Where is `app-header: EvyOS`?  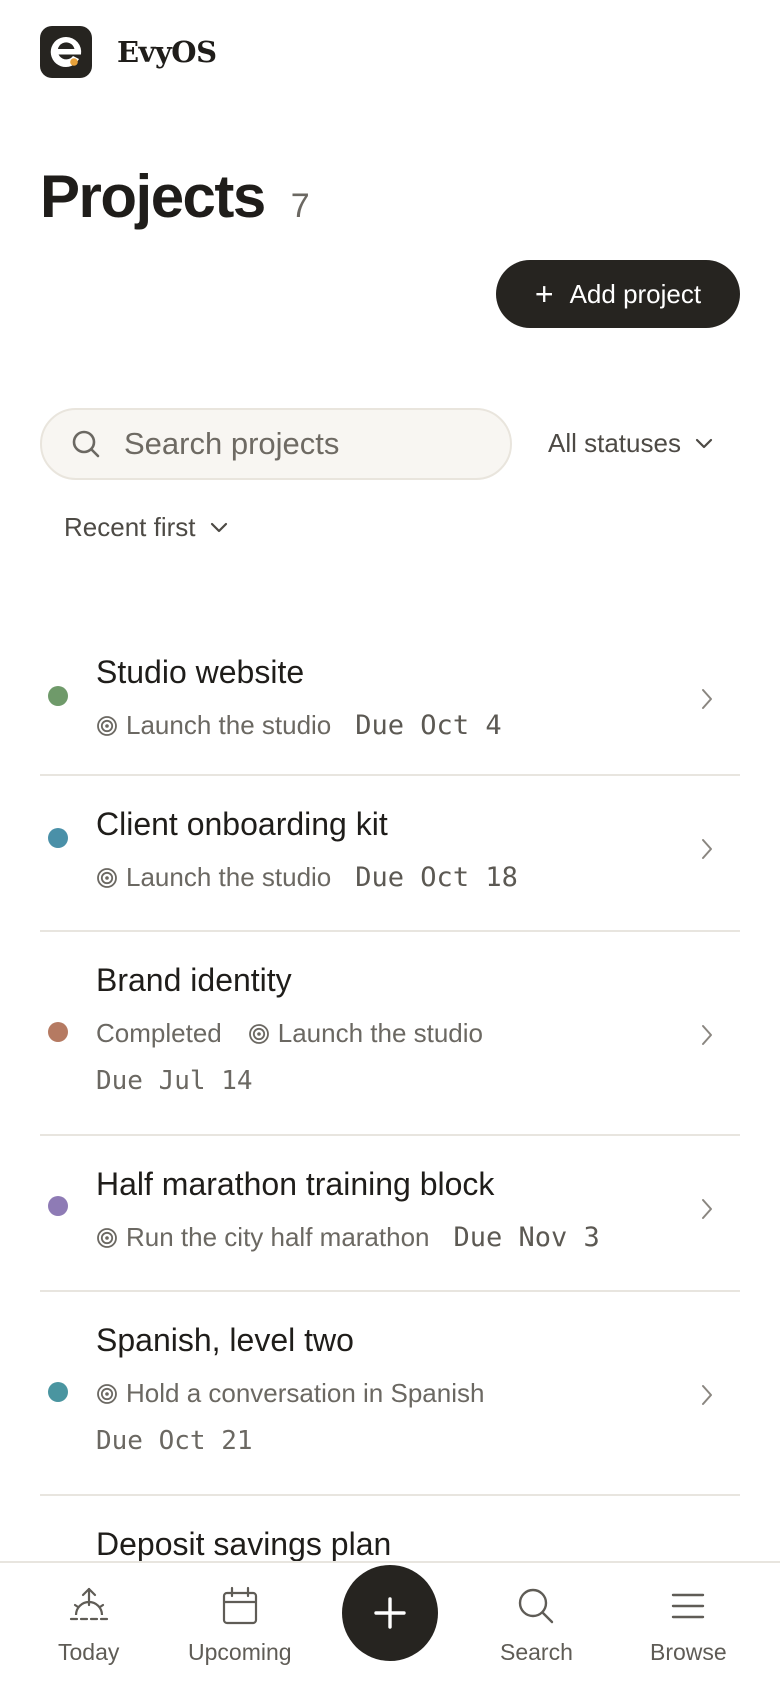
app-header: EvyOS is located at coordinates (128, 52).